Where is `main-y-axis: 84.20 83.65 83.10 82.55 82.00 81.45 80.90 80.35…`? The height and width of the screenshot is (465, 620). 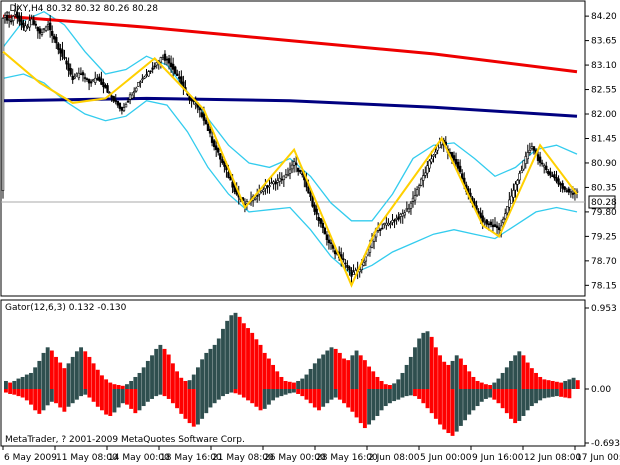 main-y-axis: 84.20 83.65 83.10 82.55 82.00 81.45 80.90 80.35… is located at coordinates (601, 151).